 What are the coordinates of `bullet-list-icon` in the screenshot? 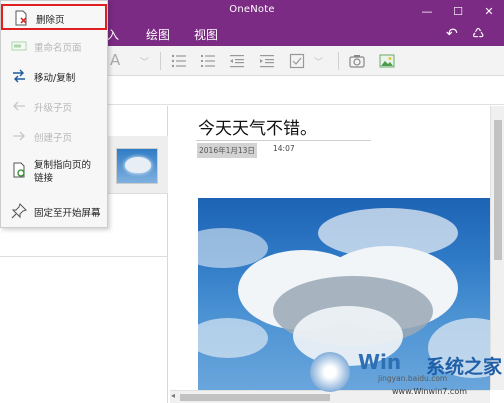 It's located at (179, 61).